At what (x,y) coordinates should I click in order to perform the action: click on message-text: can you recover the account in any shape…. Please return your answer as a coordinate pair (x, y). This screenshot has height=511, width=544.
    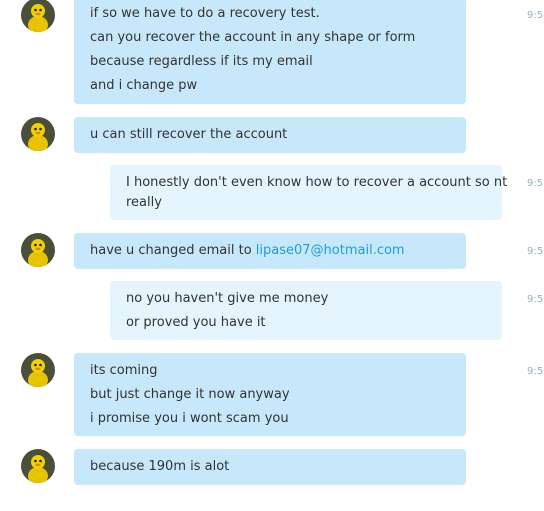
    Looking at the image, I should click on (253, 37).